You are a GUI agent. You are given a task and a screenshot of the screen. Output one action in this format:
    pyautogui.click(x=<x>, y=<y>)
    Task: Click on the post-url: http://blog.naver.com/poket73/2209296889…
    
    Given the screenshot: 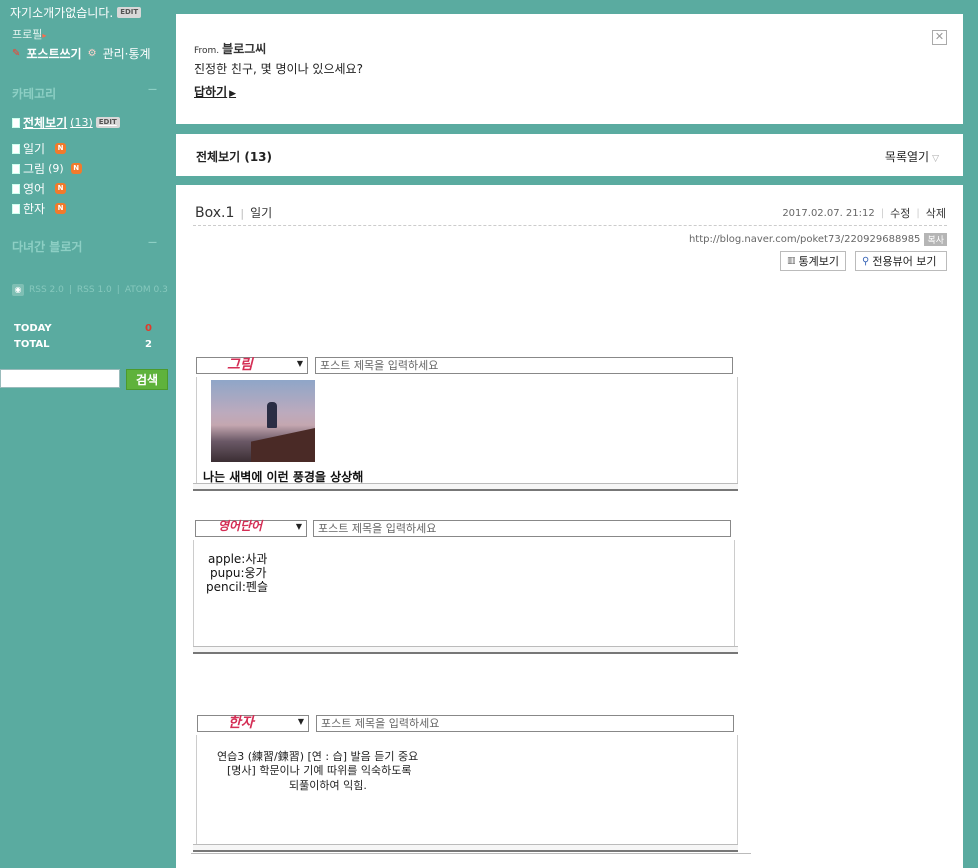 What is the action you would take?
    pyautogui.click(x=804, y=239)
    